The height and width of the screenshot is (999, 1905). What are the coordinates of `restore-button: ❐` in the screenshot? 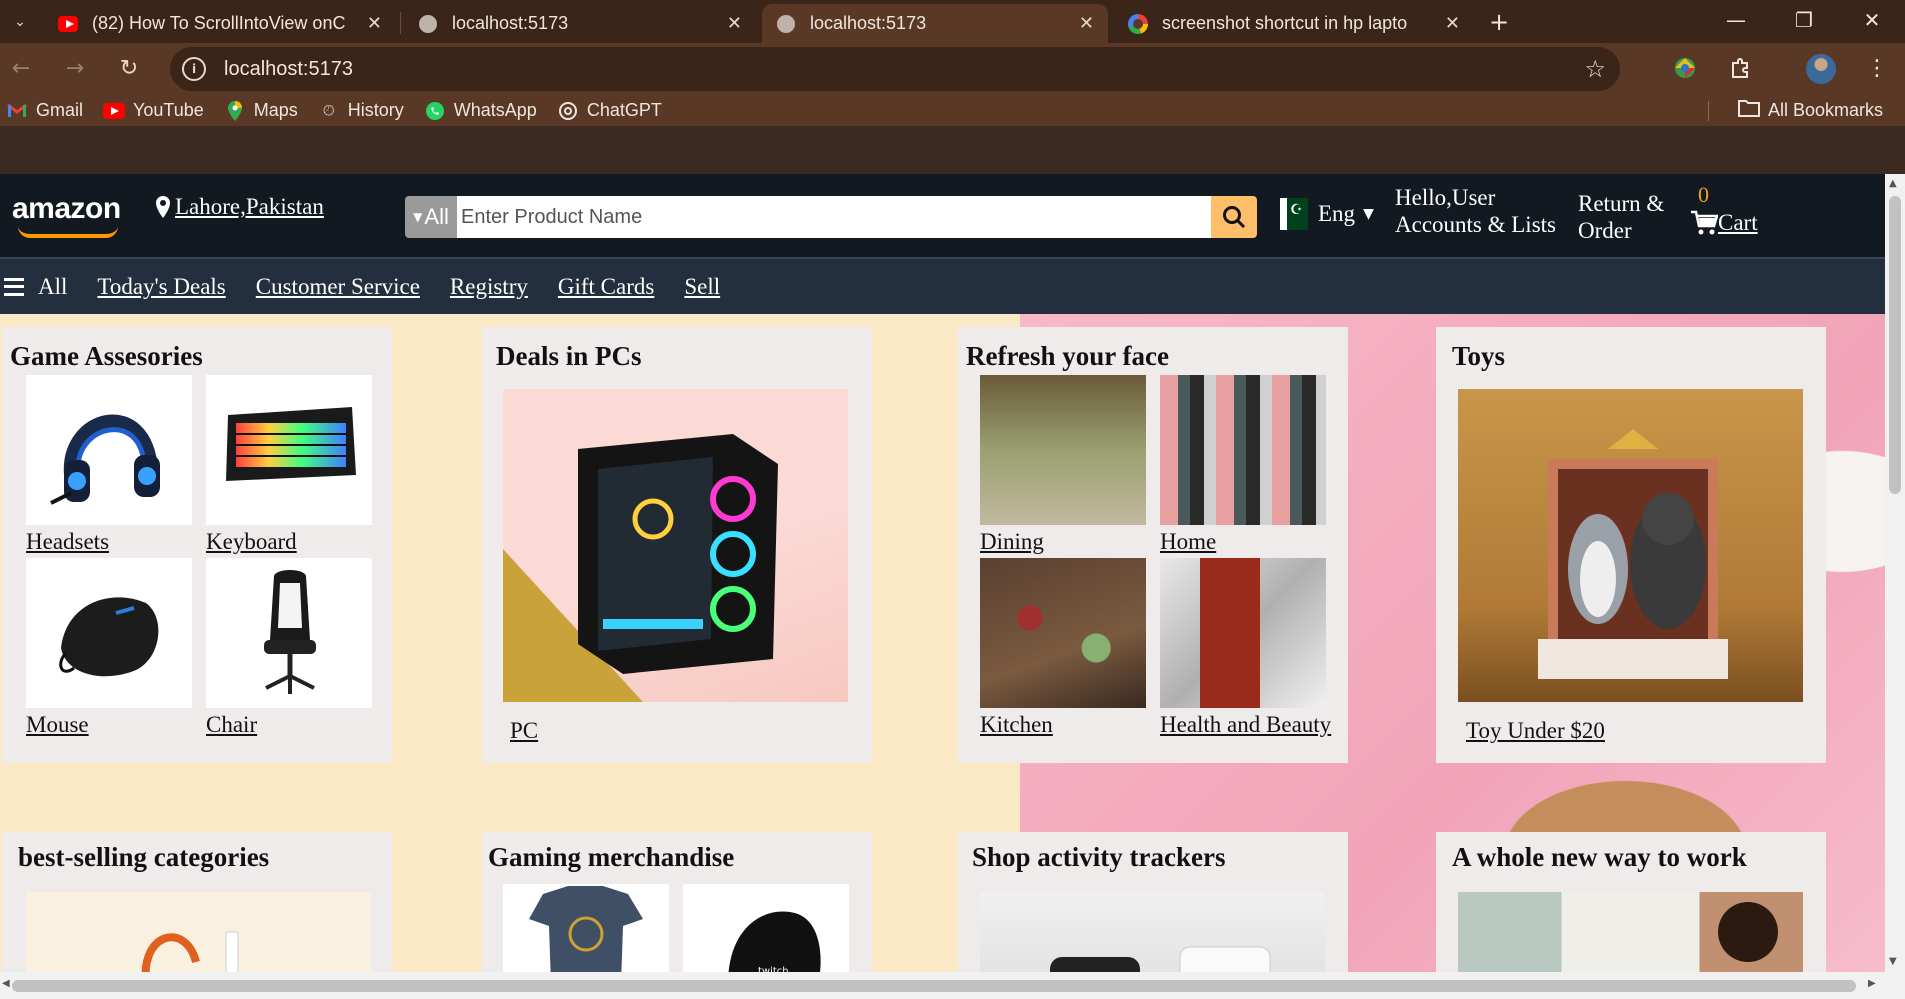 It's located at (1804, 20).